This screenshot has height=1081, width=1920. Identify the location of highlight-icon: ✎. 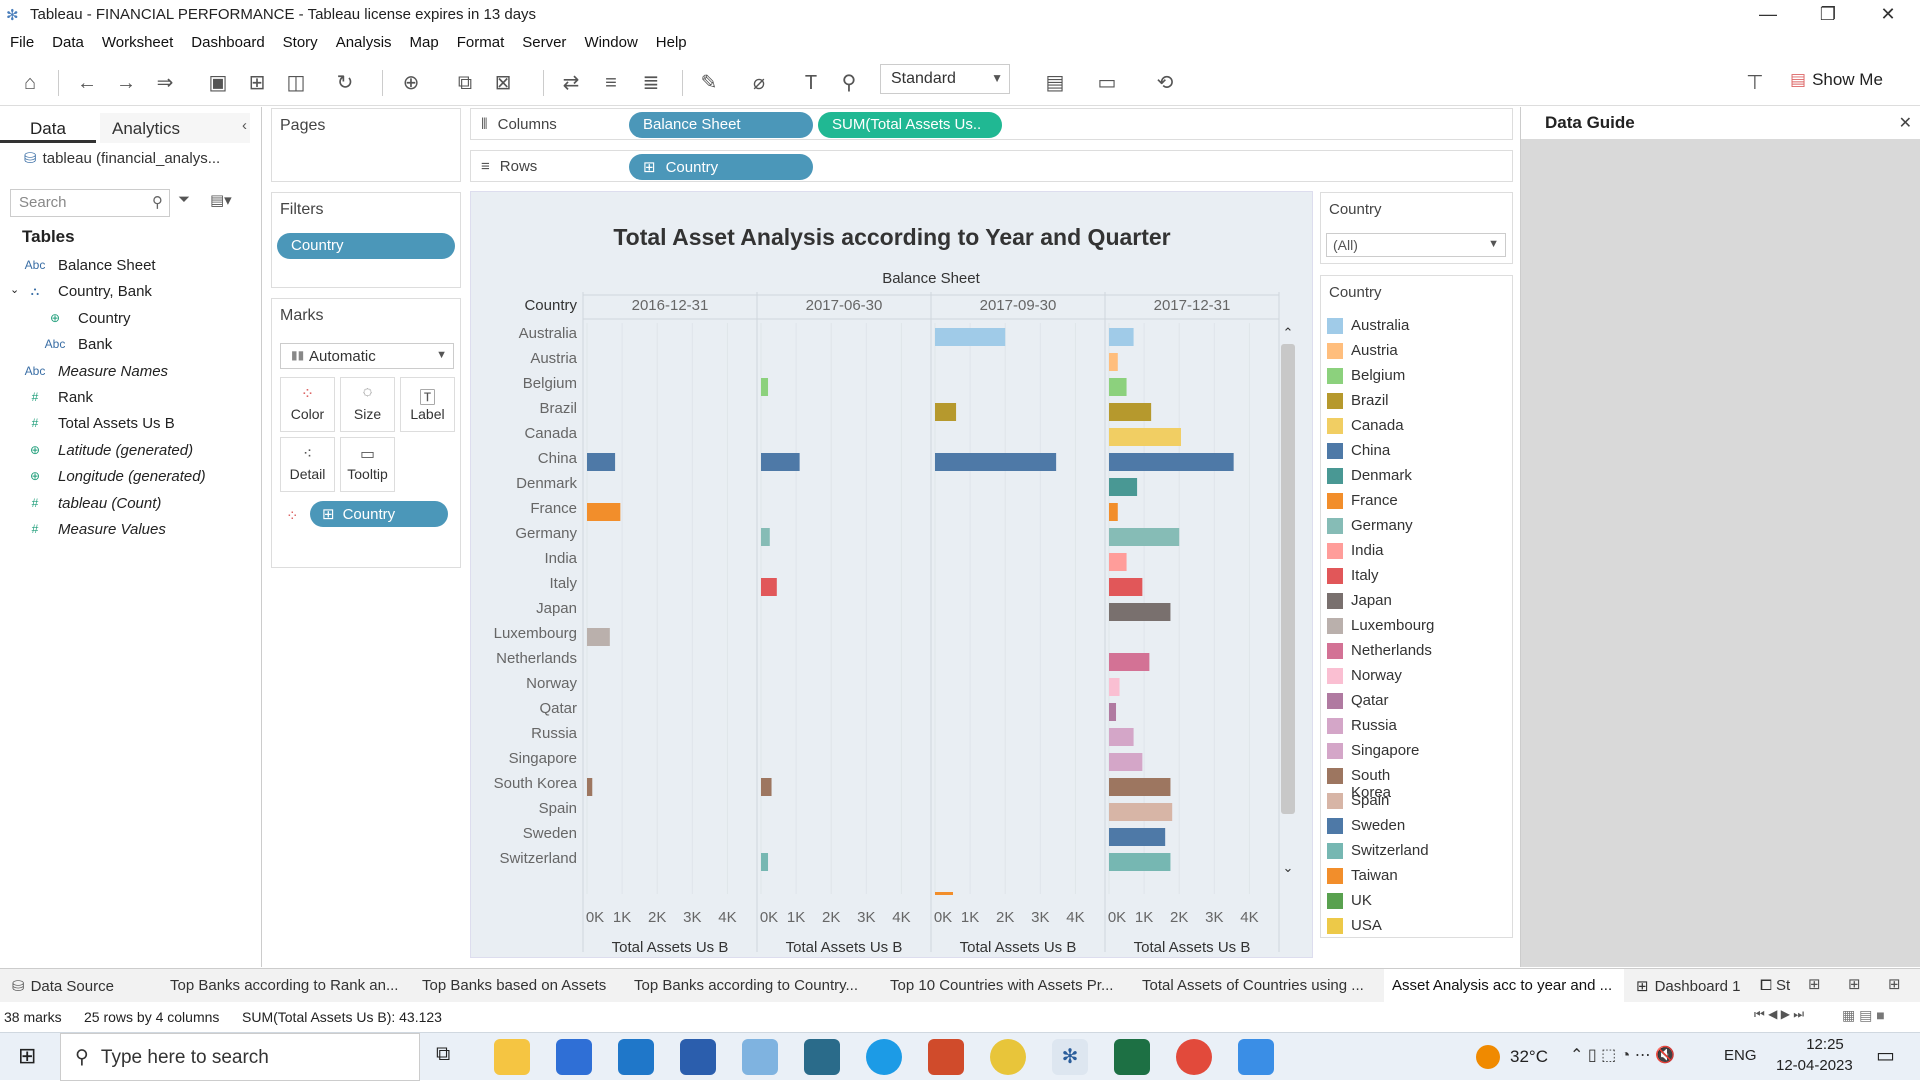
(709, 83).